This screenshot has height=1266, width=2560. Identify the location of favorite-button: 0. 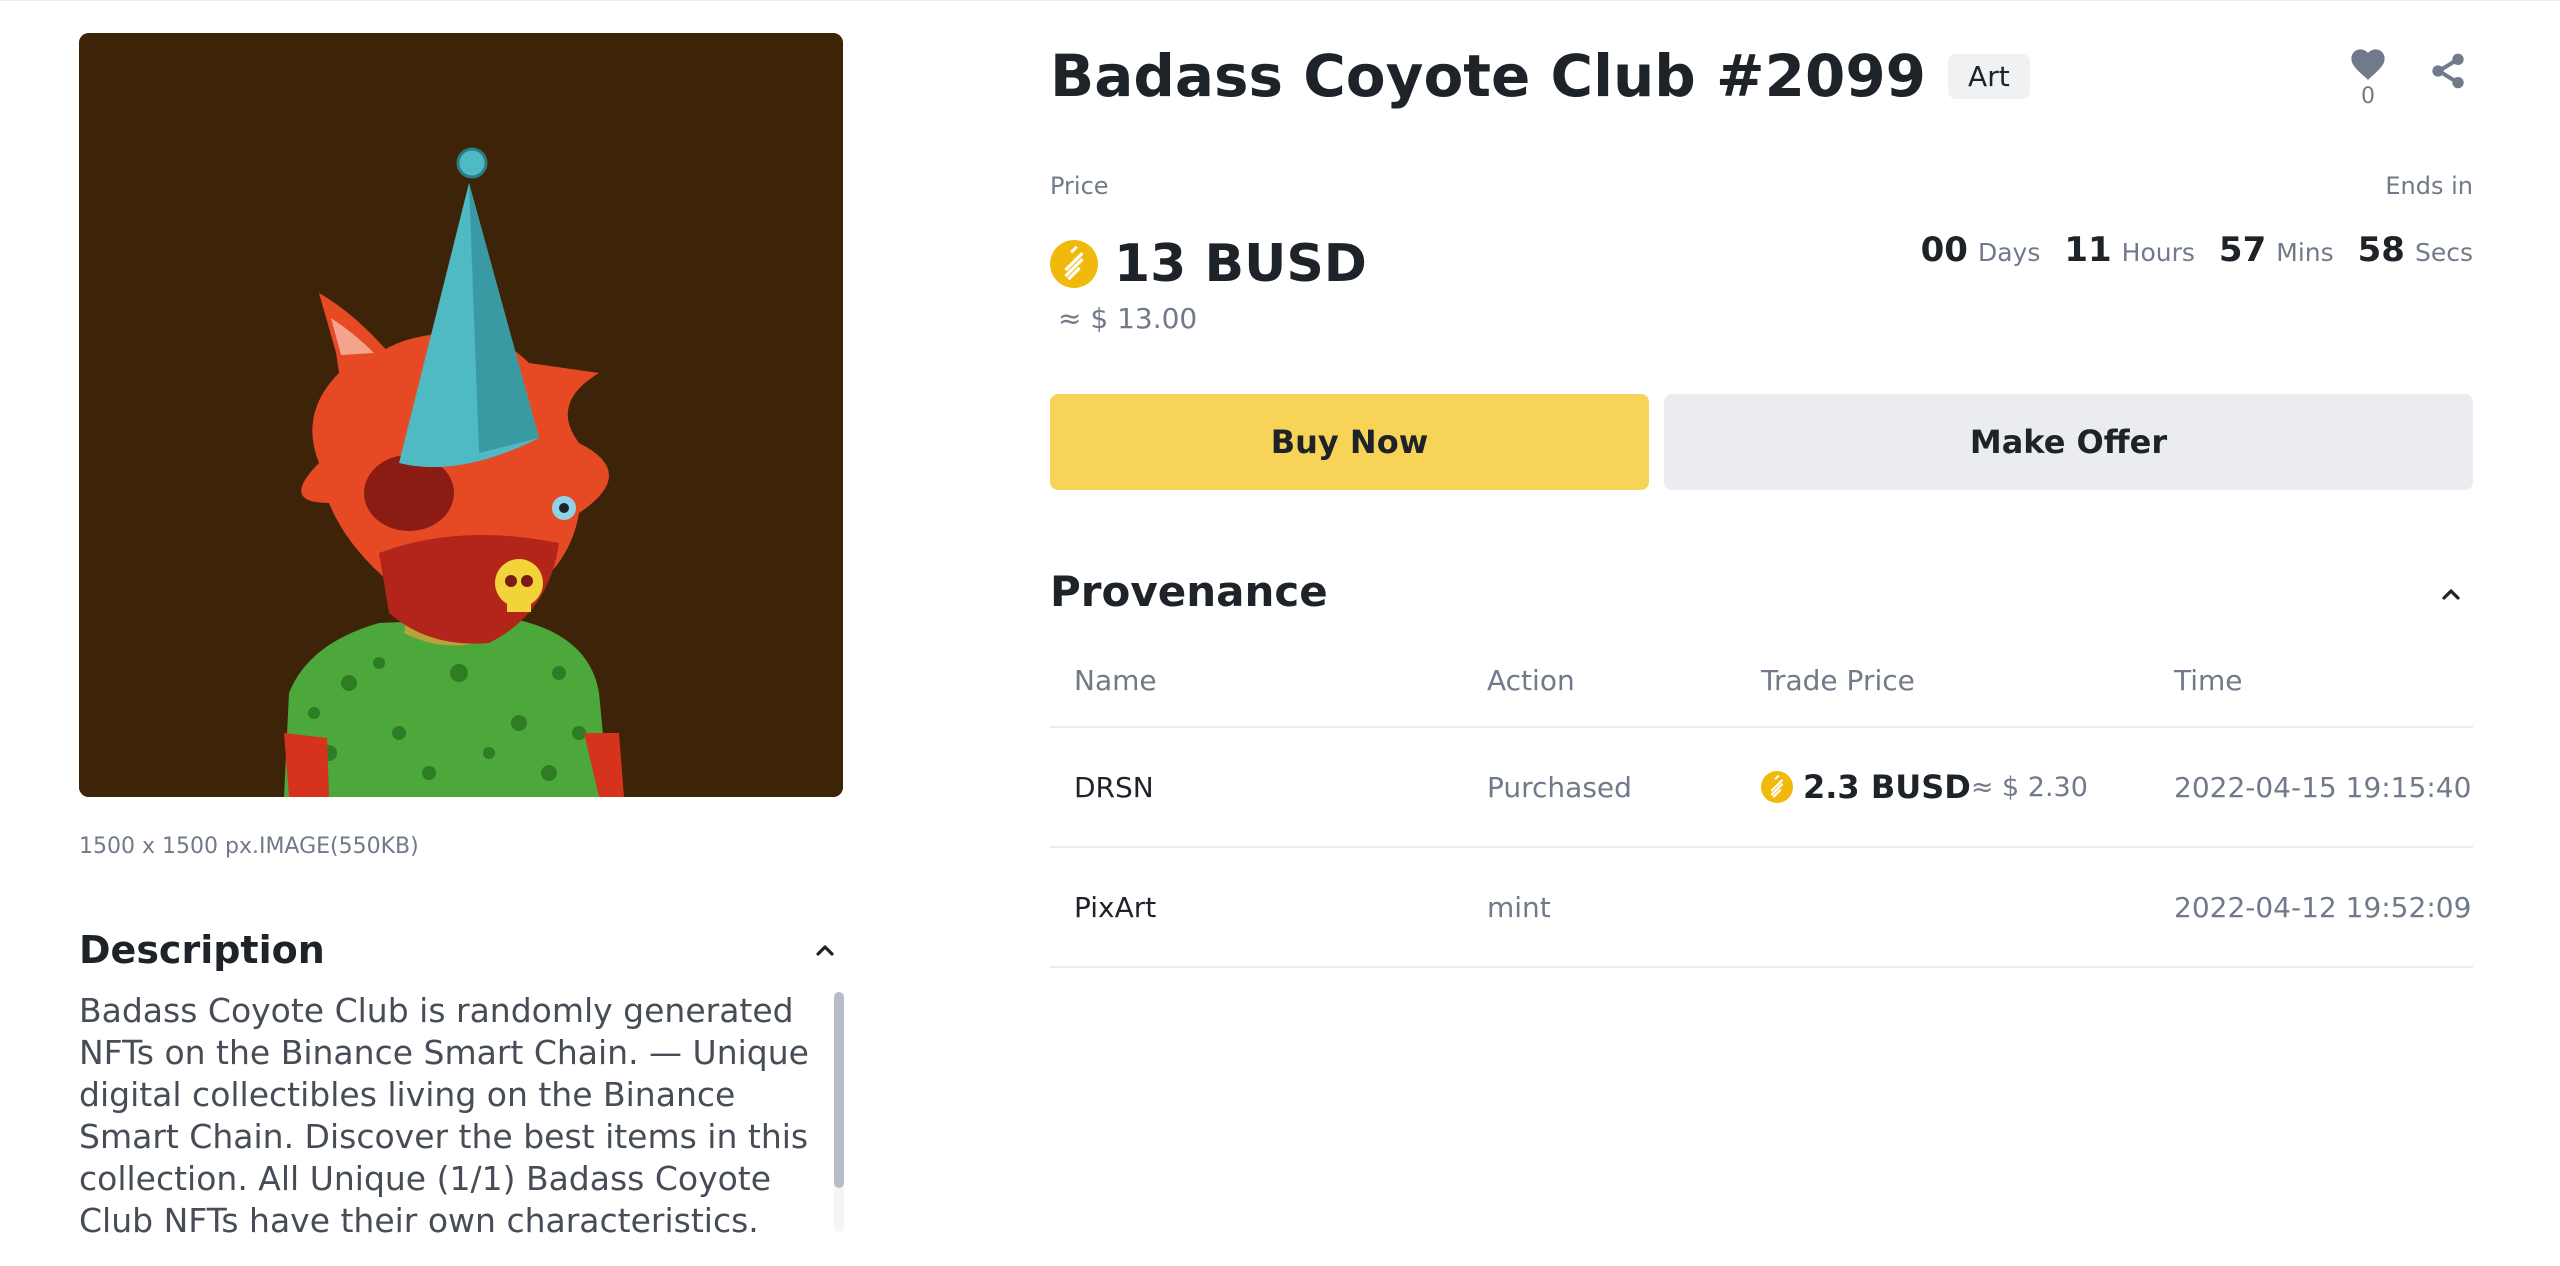
(2368, 77).